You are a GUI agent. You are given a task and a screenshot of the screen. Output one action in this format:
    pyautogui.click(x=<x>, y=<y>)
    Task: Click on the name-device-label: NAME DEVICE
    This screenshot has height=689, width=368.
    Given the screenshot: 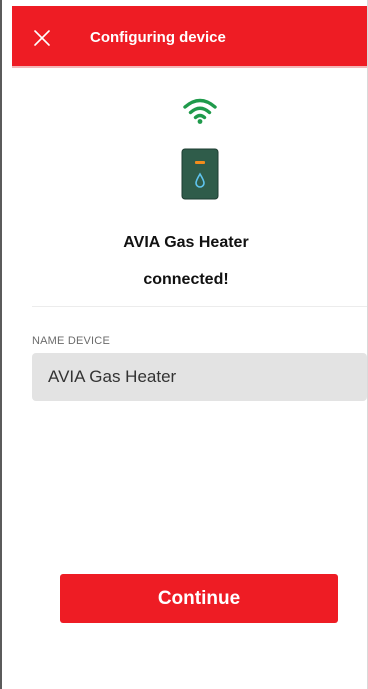 What is the action you would take?
    pyautogui.click(x=71, y=341)
    